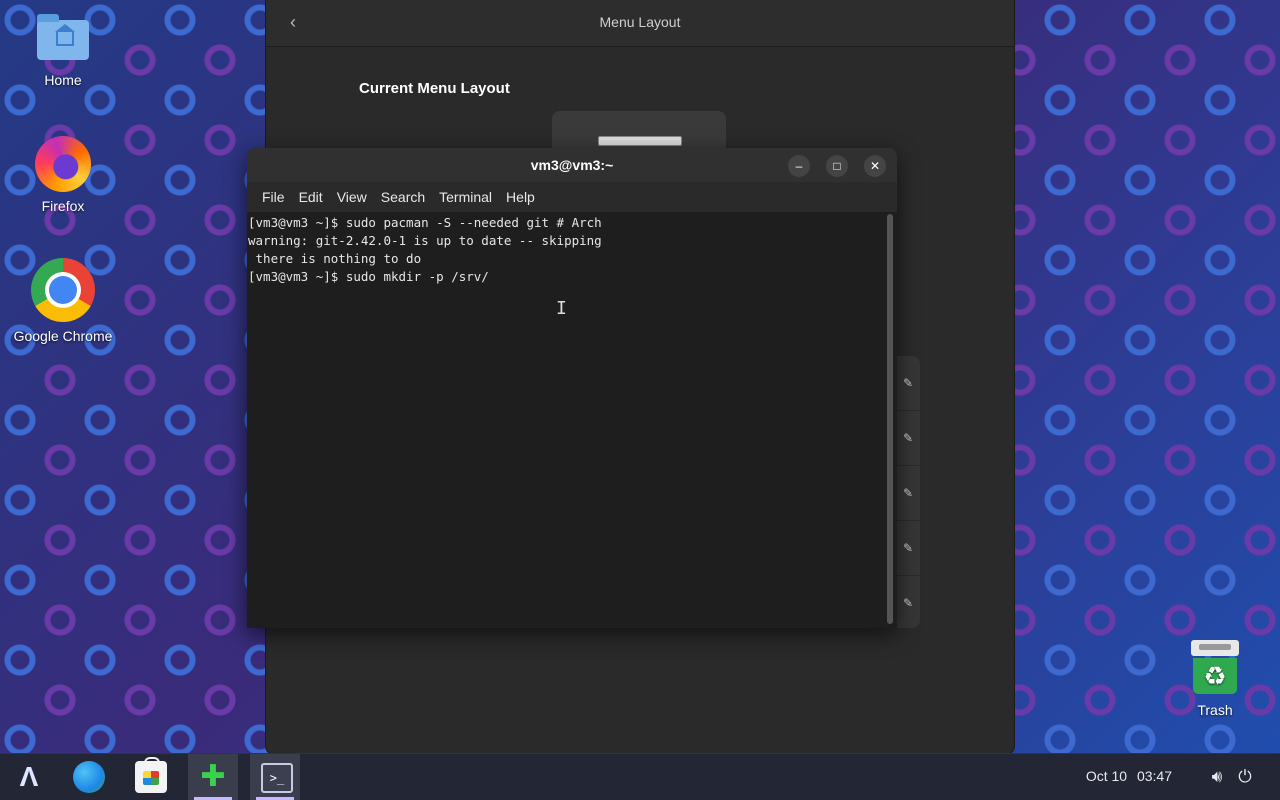  I want to click on clock-date: Oct 10, so click(1106, 776).